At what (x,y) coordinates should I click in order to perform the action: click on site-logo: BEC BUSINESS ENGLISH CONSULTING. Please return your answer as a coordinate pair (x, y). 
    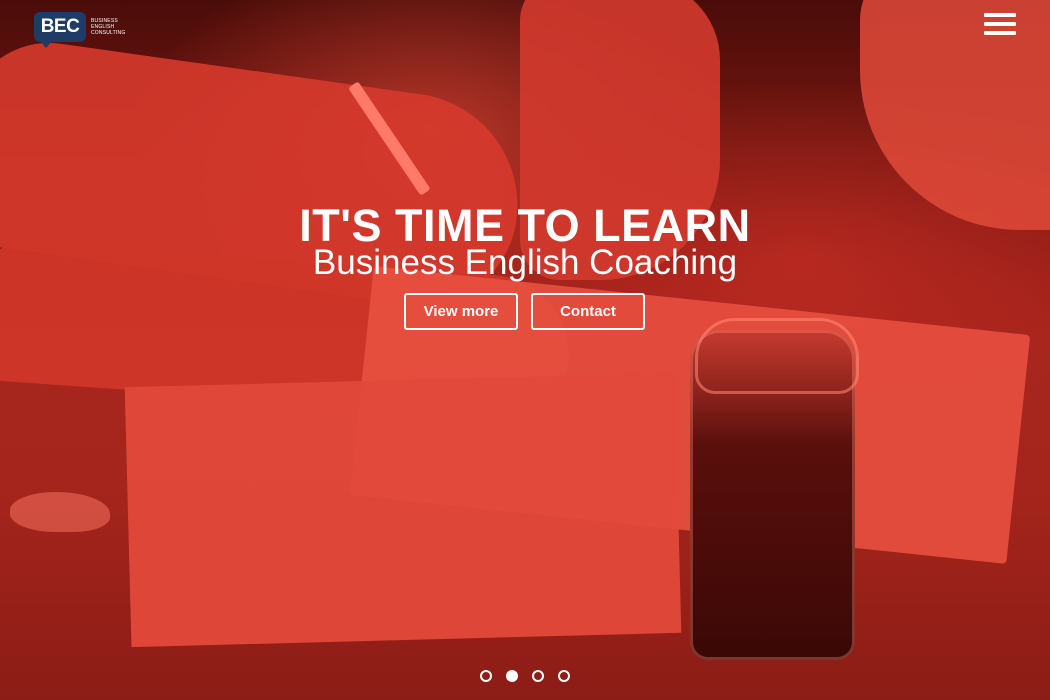
    Looking at the image, I should click on (79, 30).